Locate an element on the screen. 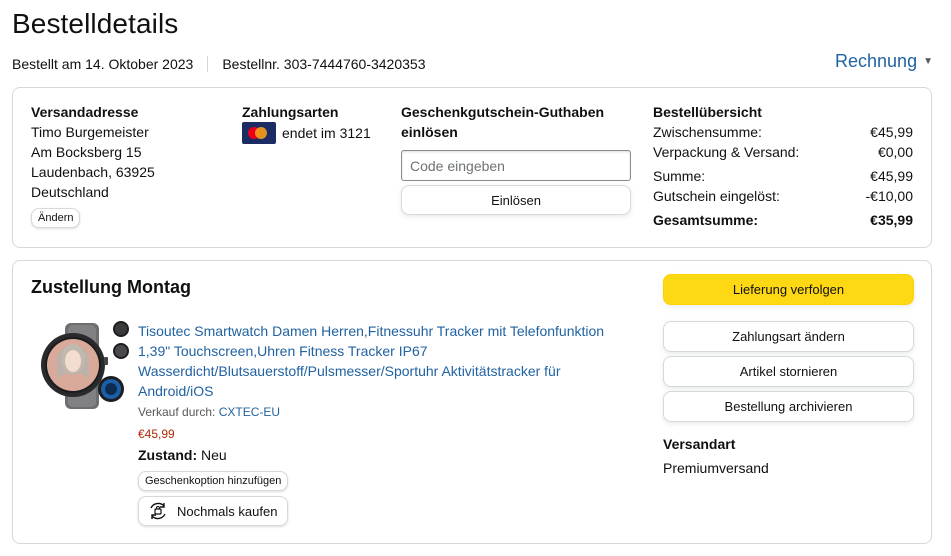 This screenshot has width=951, height=556. divider is located at coordinates (208, 64).